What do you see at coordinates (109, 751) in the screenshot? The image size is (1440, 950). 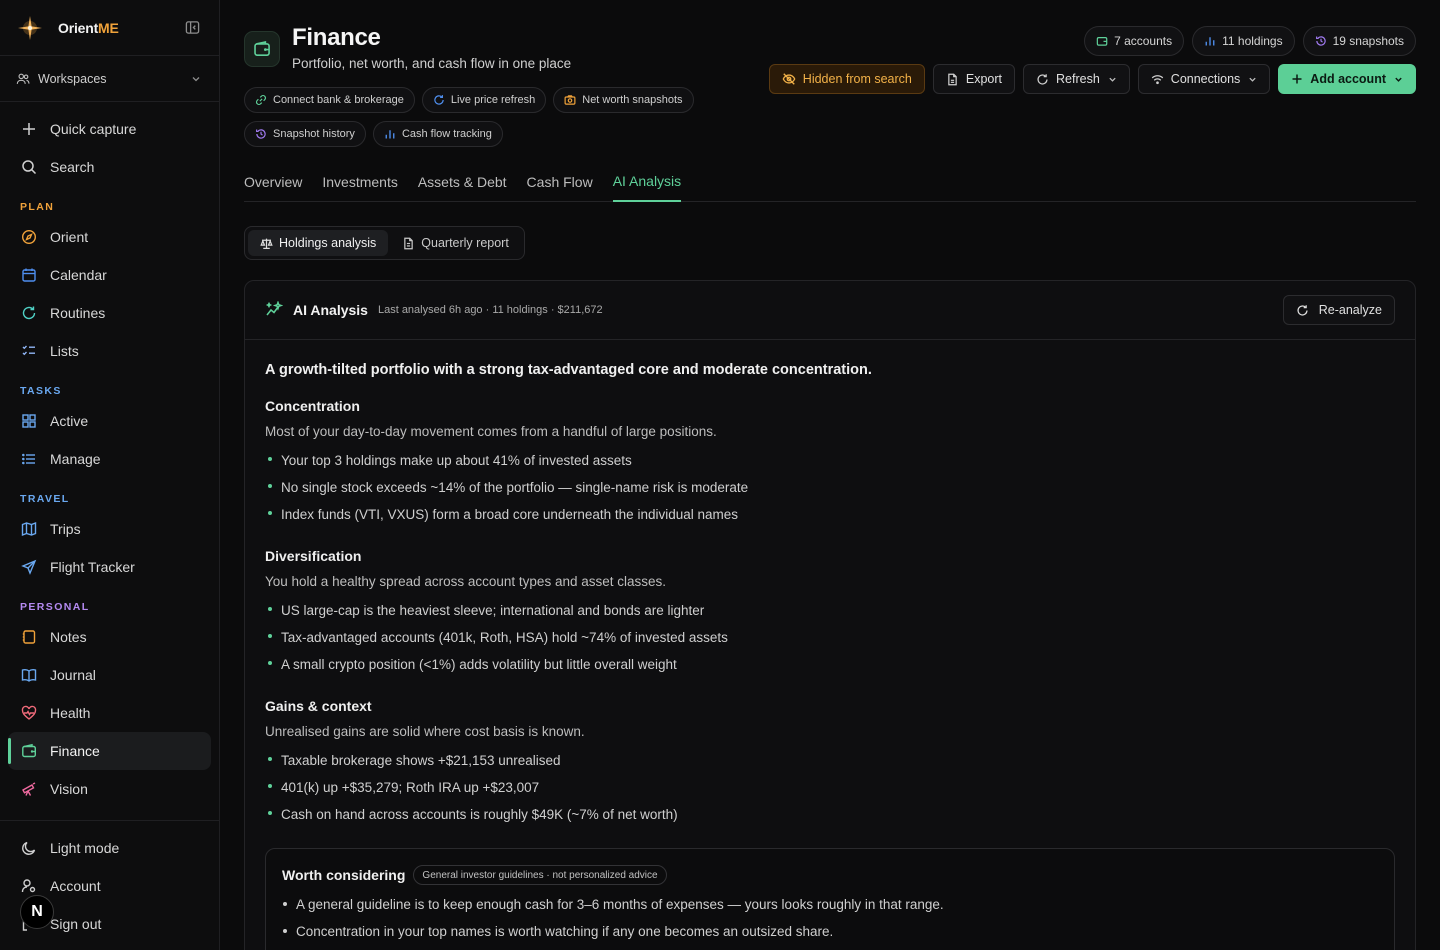 I see `sidebar-item-finance: Finance` at bounding box center [109, 751].